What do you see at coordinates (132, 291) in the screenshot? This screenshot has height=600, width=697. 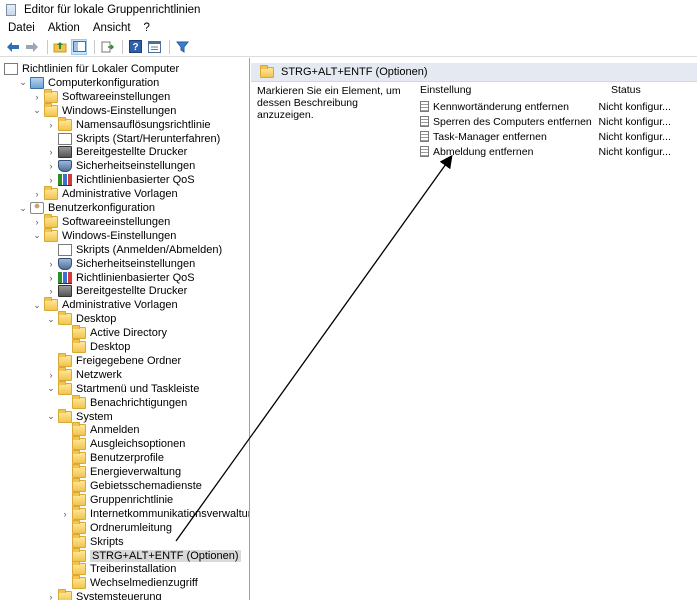 I see `tree-item-label: Bereitgestellte Drucker` at bounding box center [132, 291].